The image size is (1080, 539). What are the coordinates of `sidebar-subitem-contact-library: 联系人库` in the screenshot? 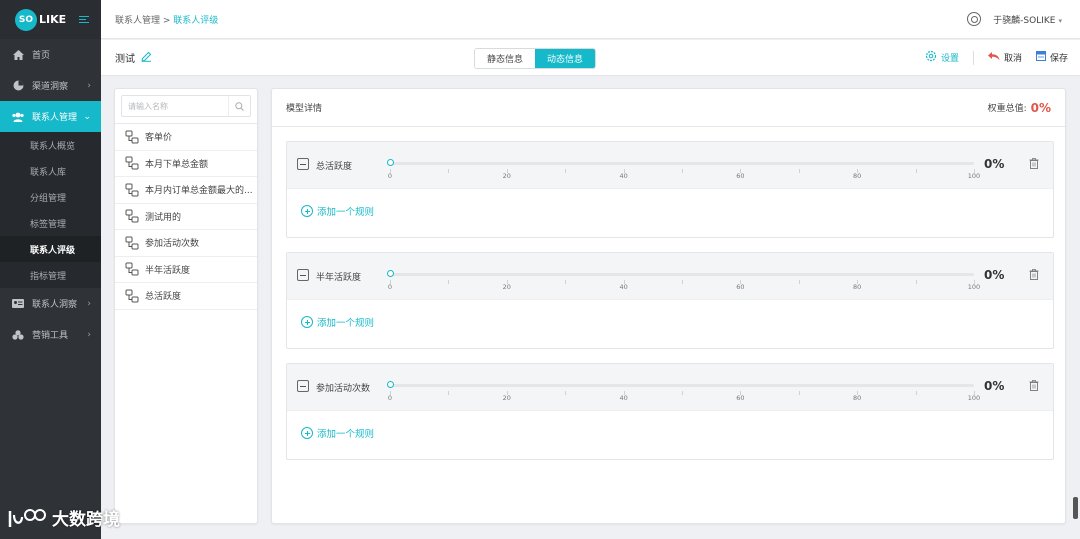 It's located at (50, 171).